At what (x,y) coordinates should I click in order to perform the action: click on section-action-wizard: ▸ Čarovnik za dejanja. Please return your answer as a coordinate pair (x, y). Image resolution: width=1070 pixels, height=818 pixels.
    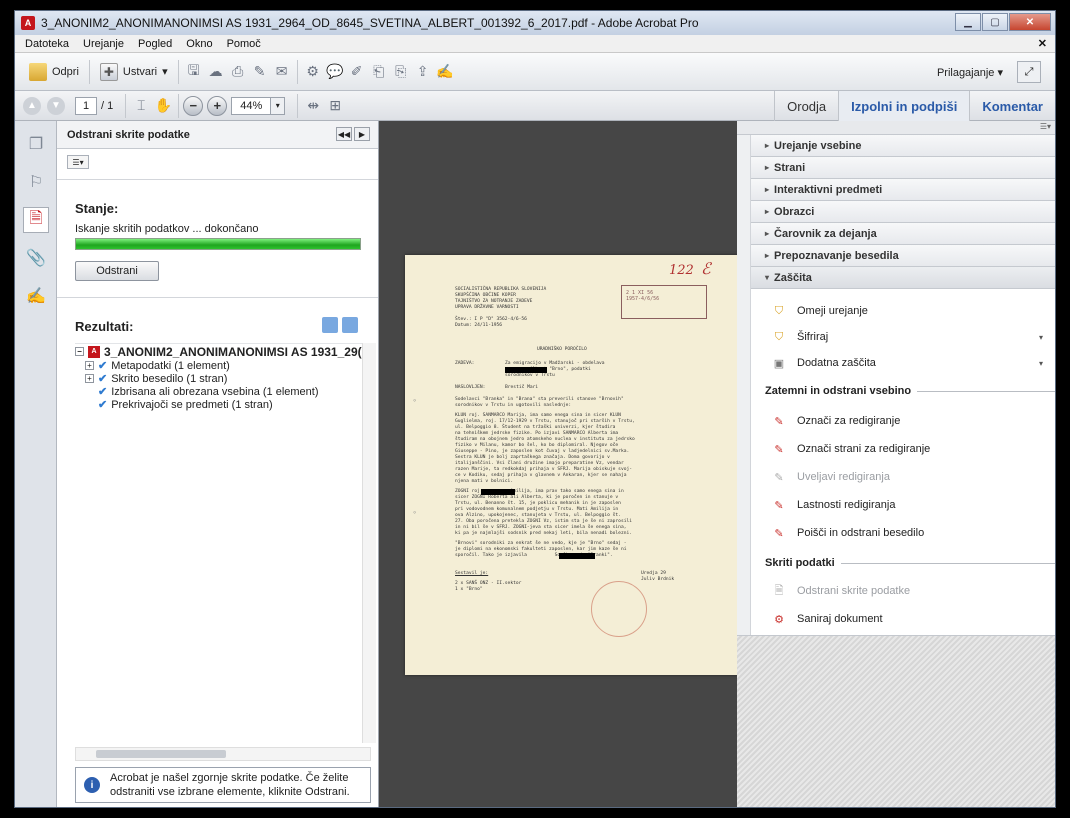
    Looking at the image, I should click on (903, 234).